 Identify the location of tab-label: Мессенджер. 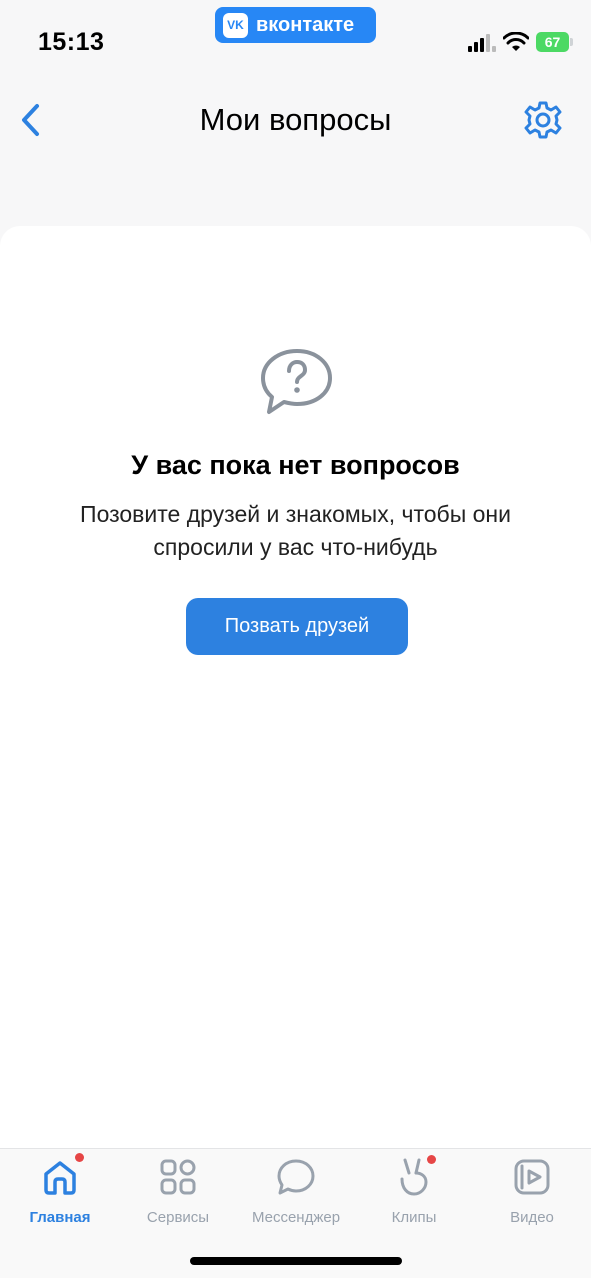
(296, 1217).